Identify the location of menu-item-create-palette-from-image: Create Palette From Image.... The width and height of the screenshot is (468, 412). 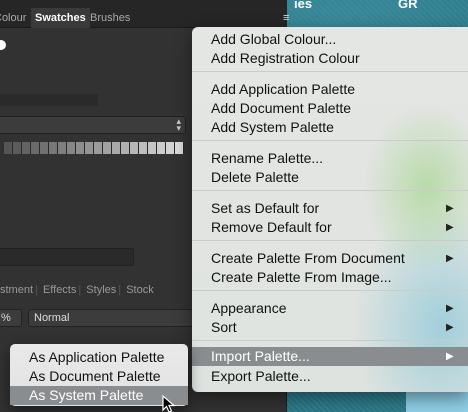
(301, 277).